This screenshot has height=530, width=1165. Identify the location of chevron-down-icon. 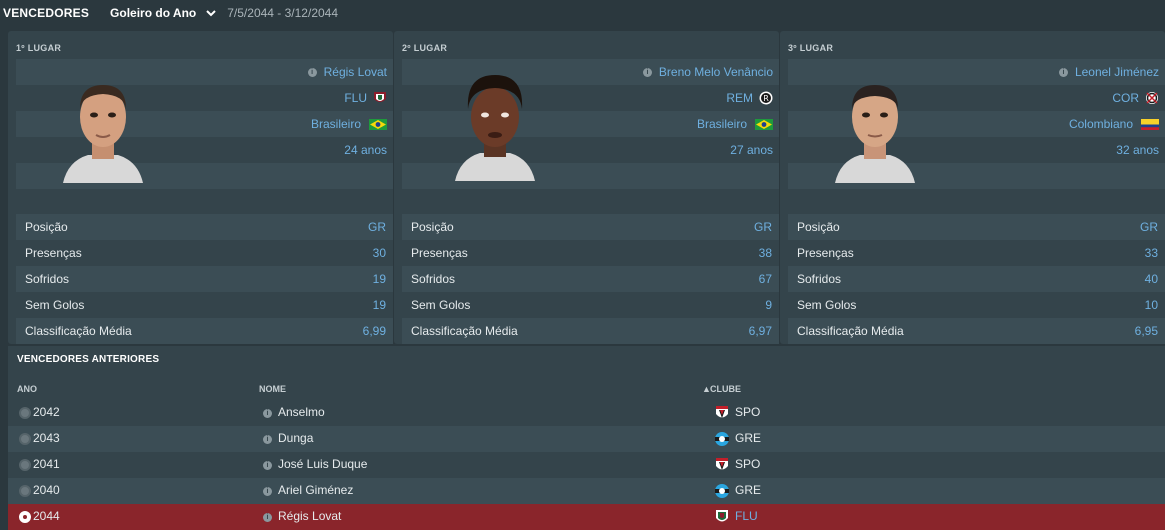
(211, 13).